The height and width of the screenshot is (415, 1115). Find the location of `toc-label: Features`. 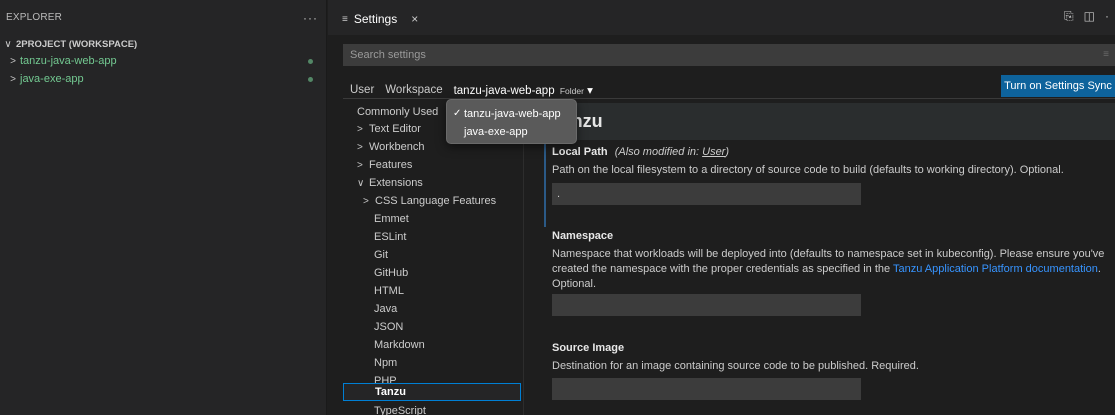

toc-label: Features is located at coordinates (391, 165).